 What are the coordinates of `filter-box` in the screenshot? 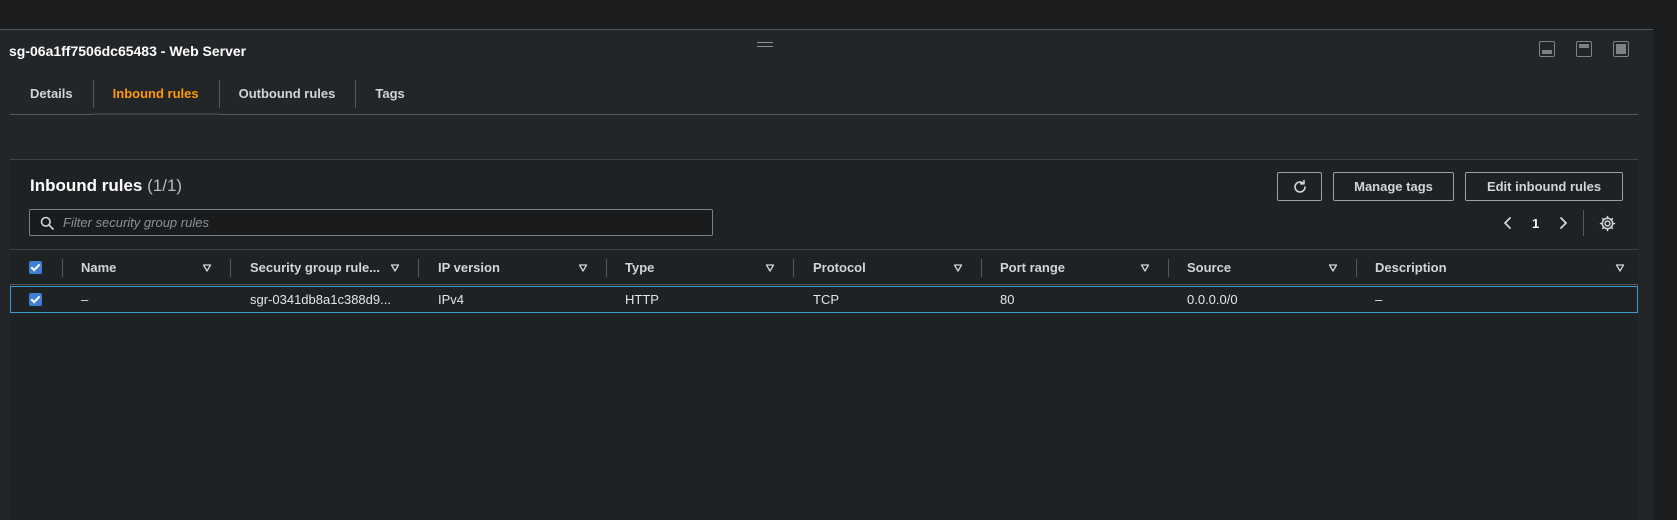 It's located at (371, 222).